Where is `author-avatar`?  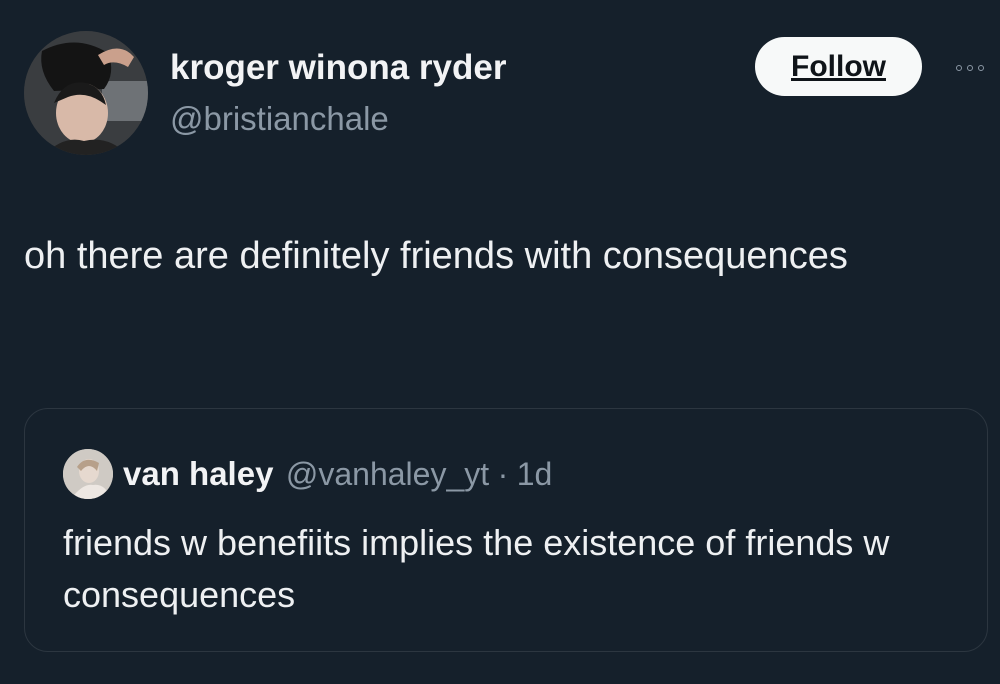 author-avatar is located at coordinates (86, 93).